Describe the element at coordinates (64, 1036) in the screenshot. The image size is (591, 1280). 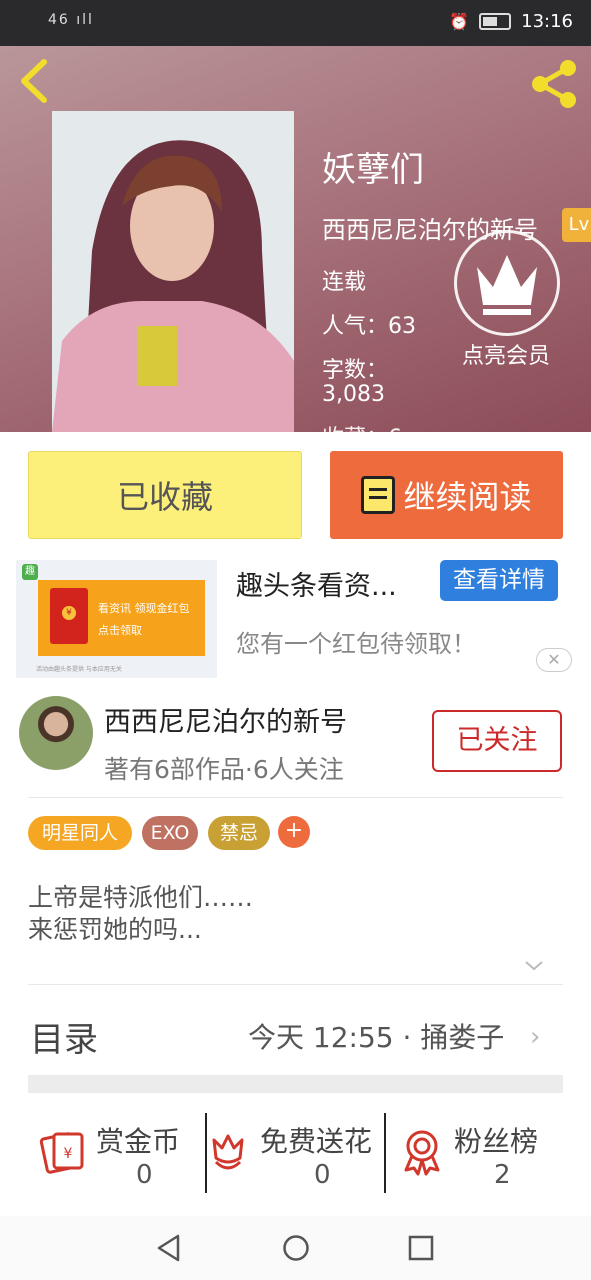
I see `toc-label: 目录` at that location.